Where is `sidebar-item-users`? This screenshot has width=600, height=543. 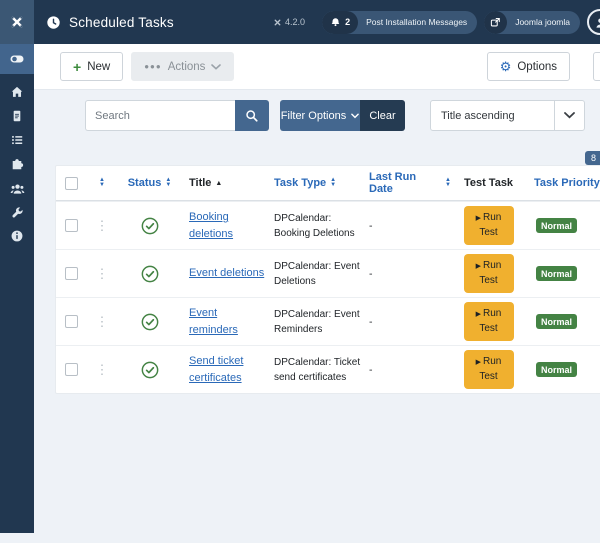
sidebar-item-users is located at coordinates (17, 188).